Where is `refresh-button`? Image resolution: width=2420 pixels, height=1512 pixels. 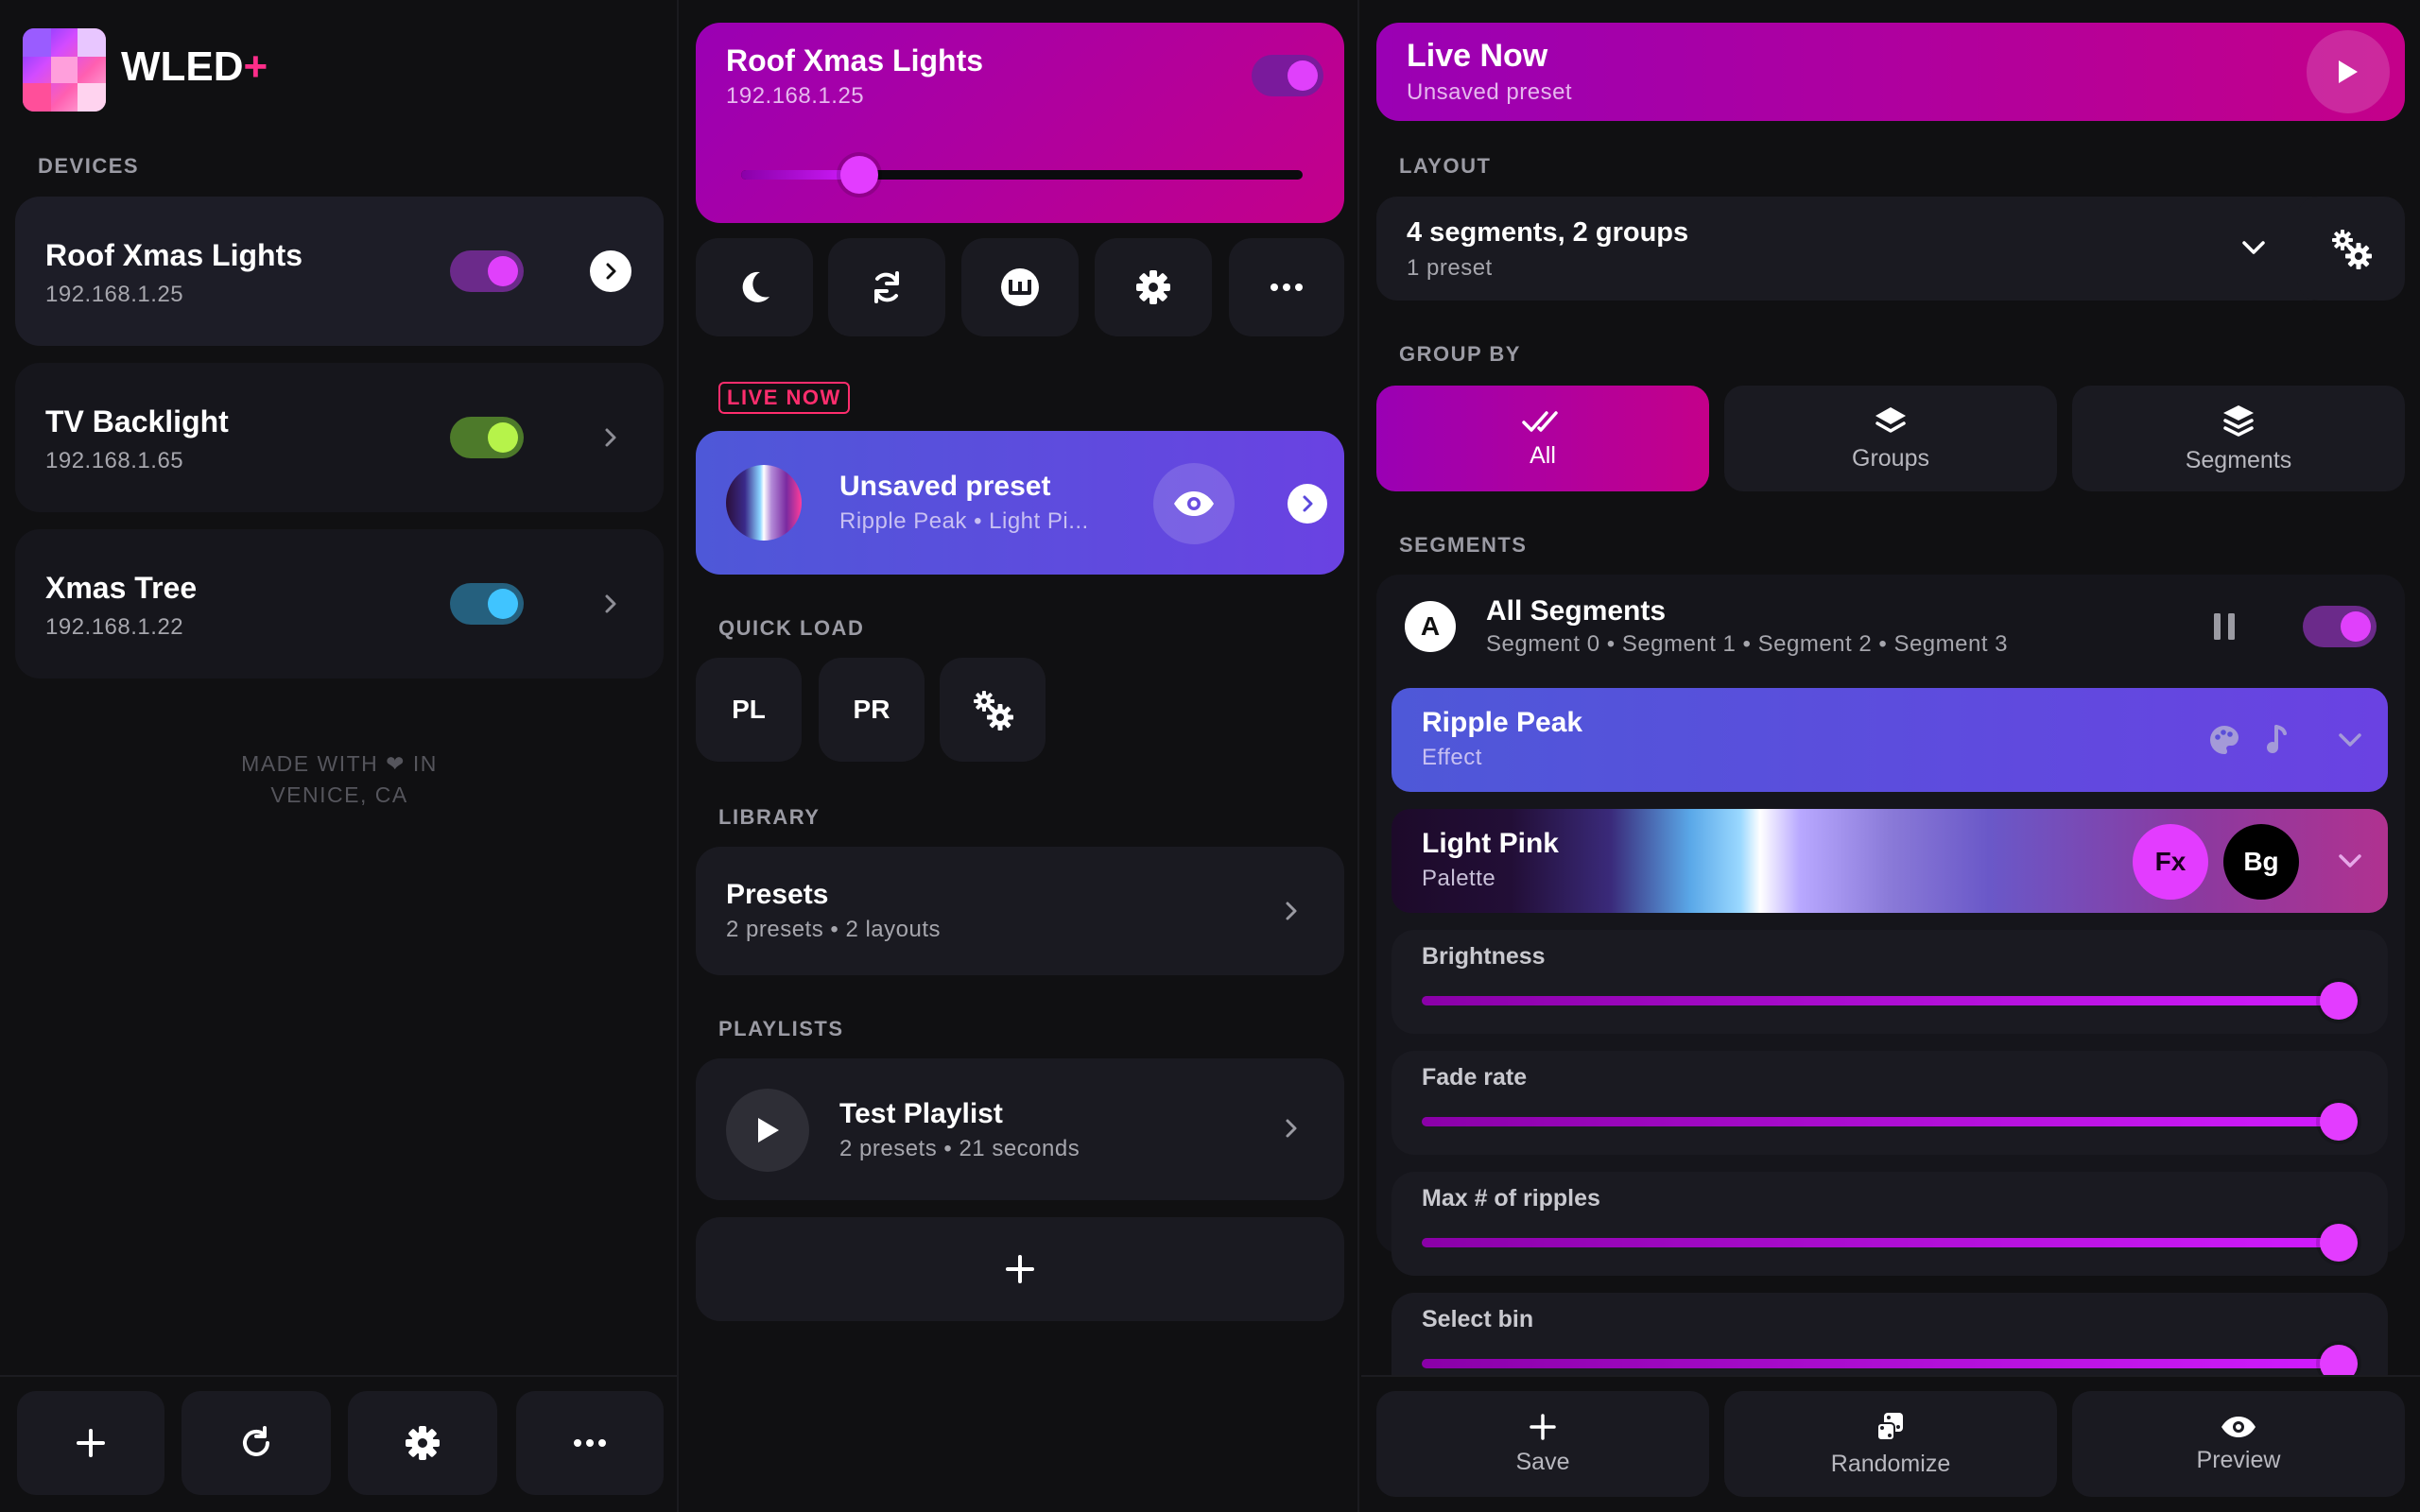 refresh-button is located at coordinates (256, 1443).